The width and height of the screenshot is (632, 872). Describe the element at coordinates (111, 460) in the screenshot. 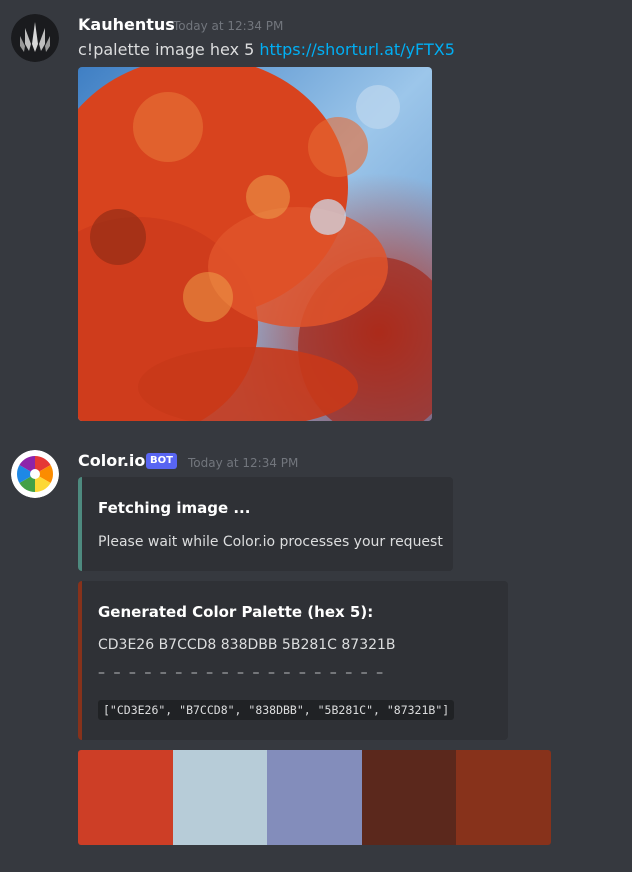

I see `username-colorio: Color.io` at that location.